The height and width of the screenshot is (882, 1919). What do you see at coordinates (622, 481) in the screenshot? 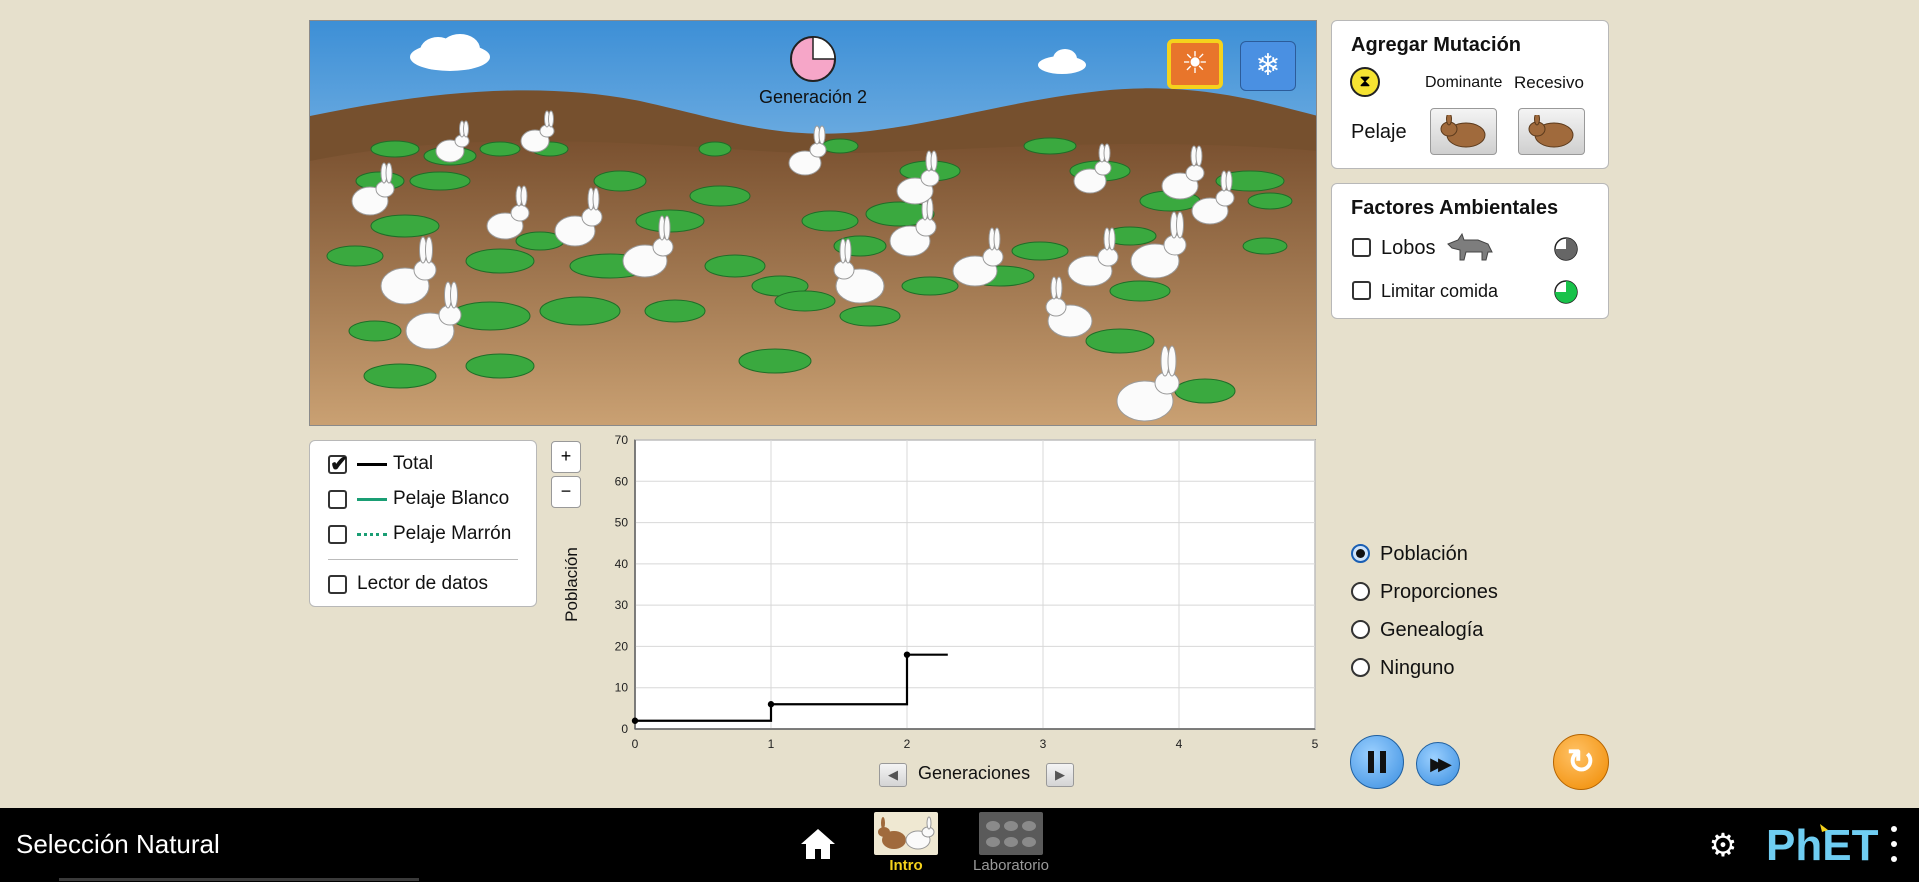
I see `y-tick-label: 60` at bounding box center [622, 481].